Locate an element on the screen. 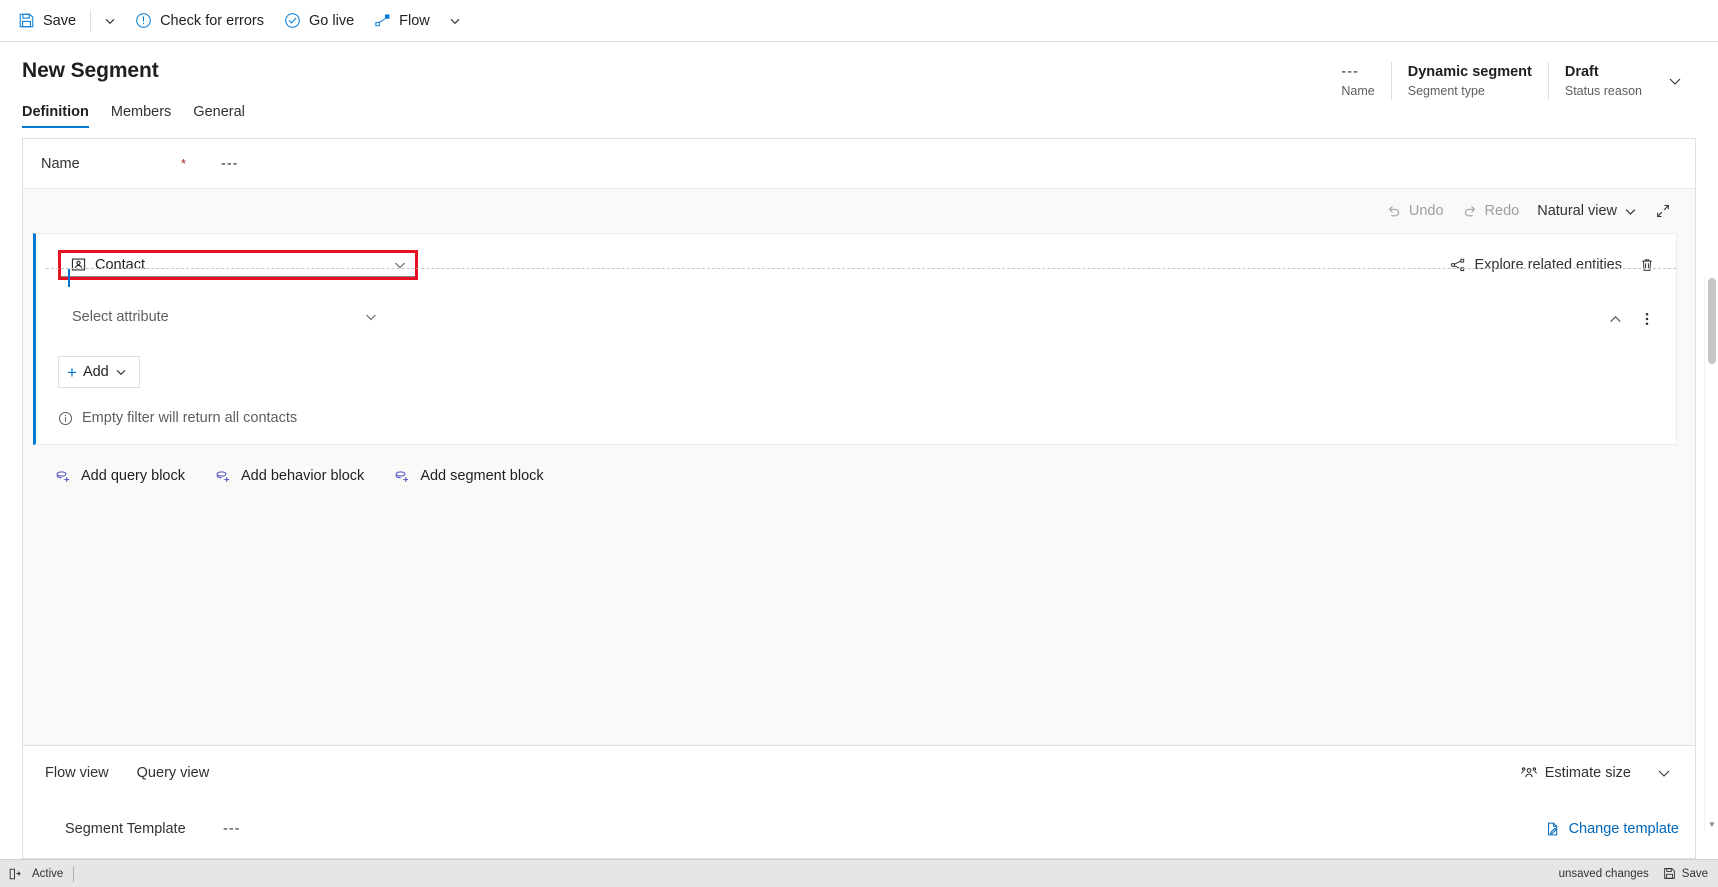 This screenshot has height=887, width=1718. segment-template-label: Segment Template is located at coordinates (125, 829).